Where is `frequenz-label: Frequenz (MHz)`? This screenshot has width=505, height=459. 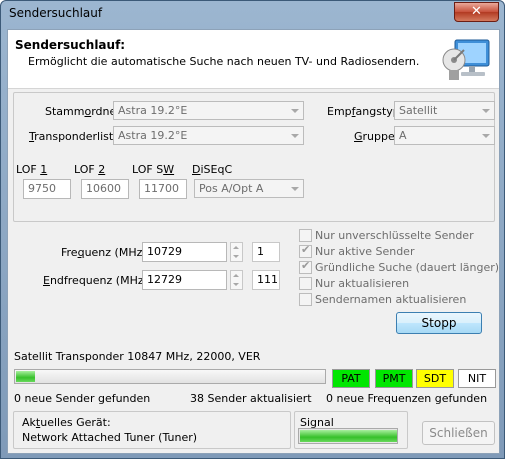
frequenz-label: Frequenz (MHz) is located at coordinates (104, 252).